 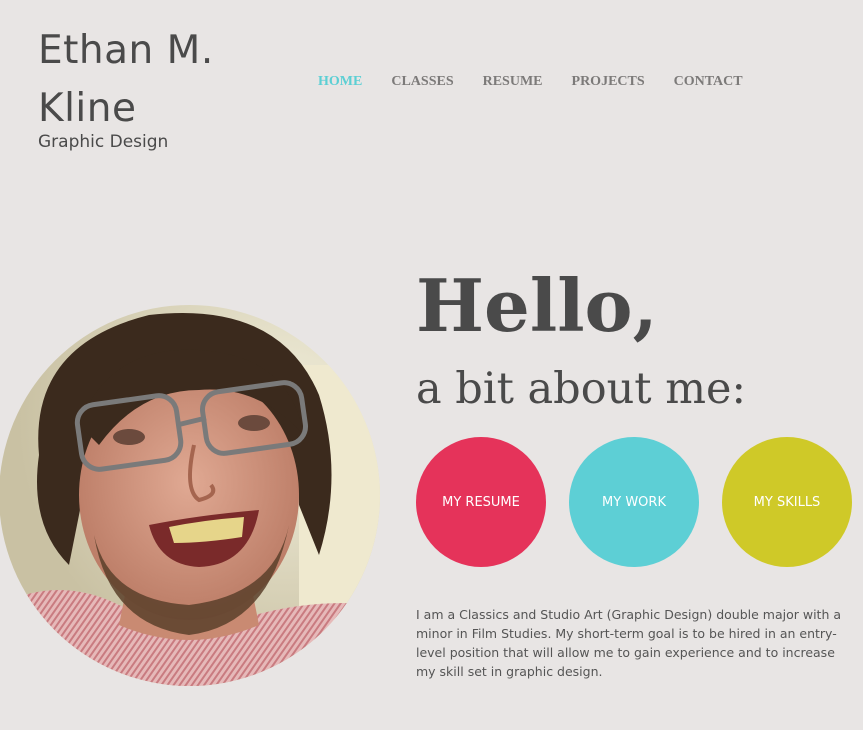 I want to click on nav-item-classes: CLASSES, so click(x=422, y=82).